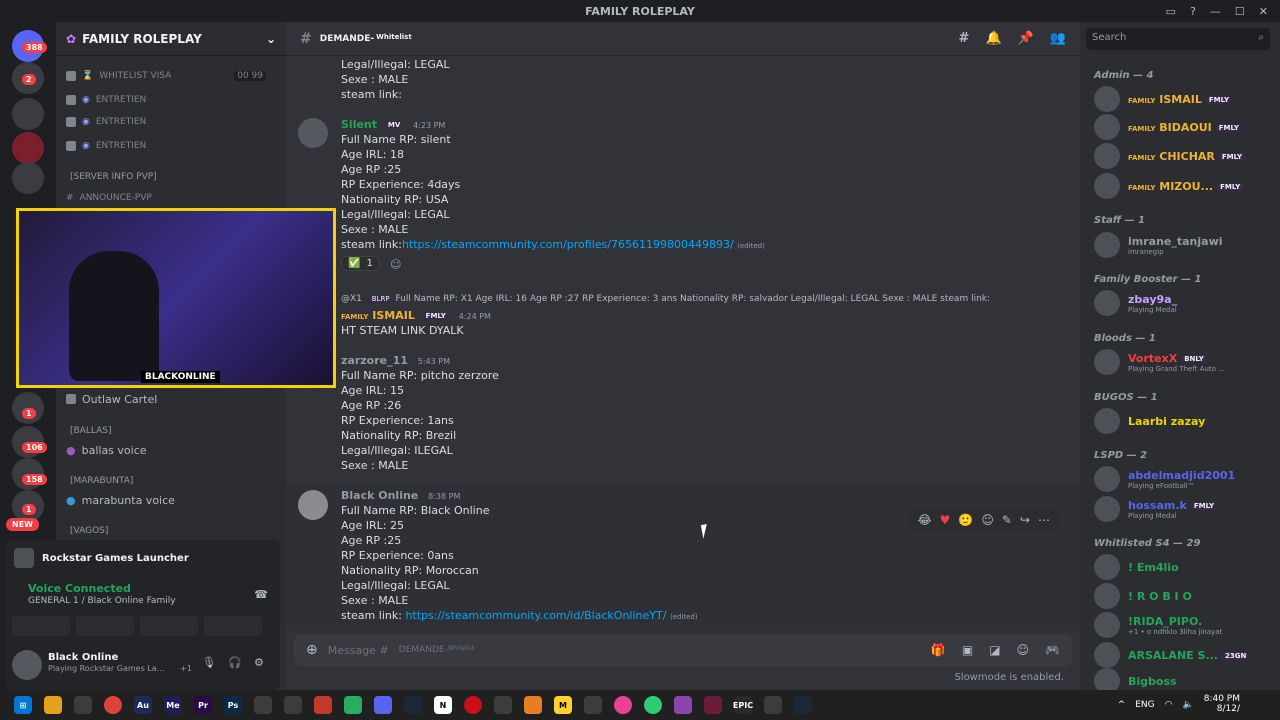 The width and height of the screenshot is (1280, 720). Describe the element at coordinates (395, 264) in the screenshot. I see `add-reaction-button: ☺` at that location.